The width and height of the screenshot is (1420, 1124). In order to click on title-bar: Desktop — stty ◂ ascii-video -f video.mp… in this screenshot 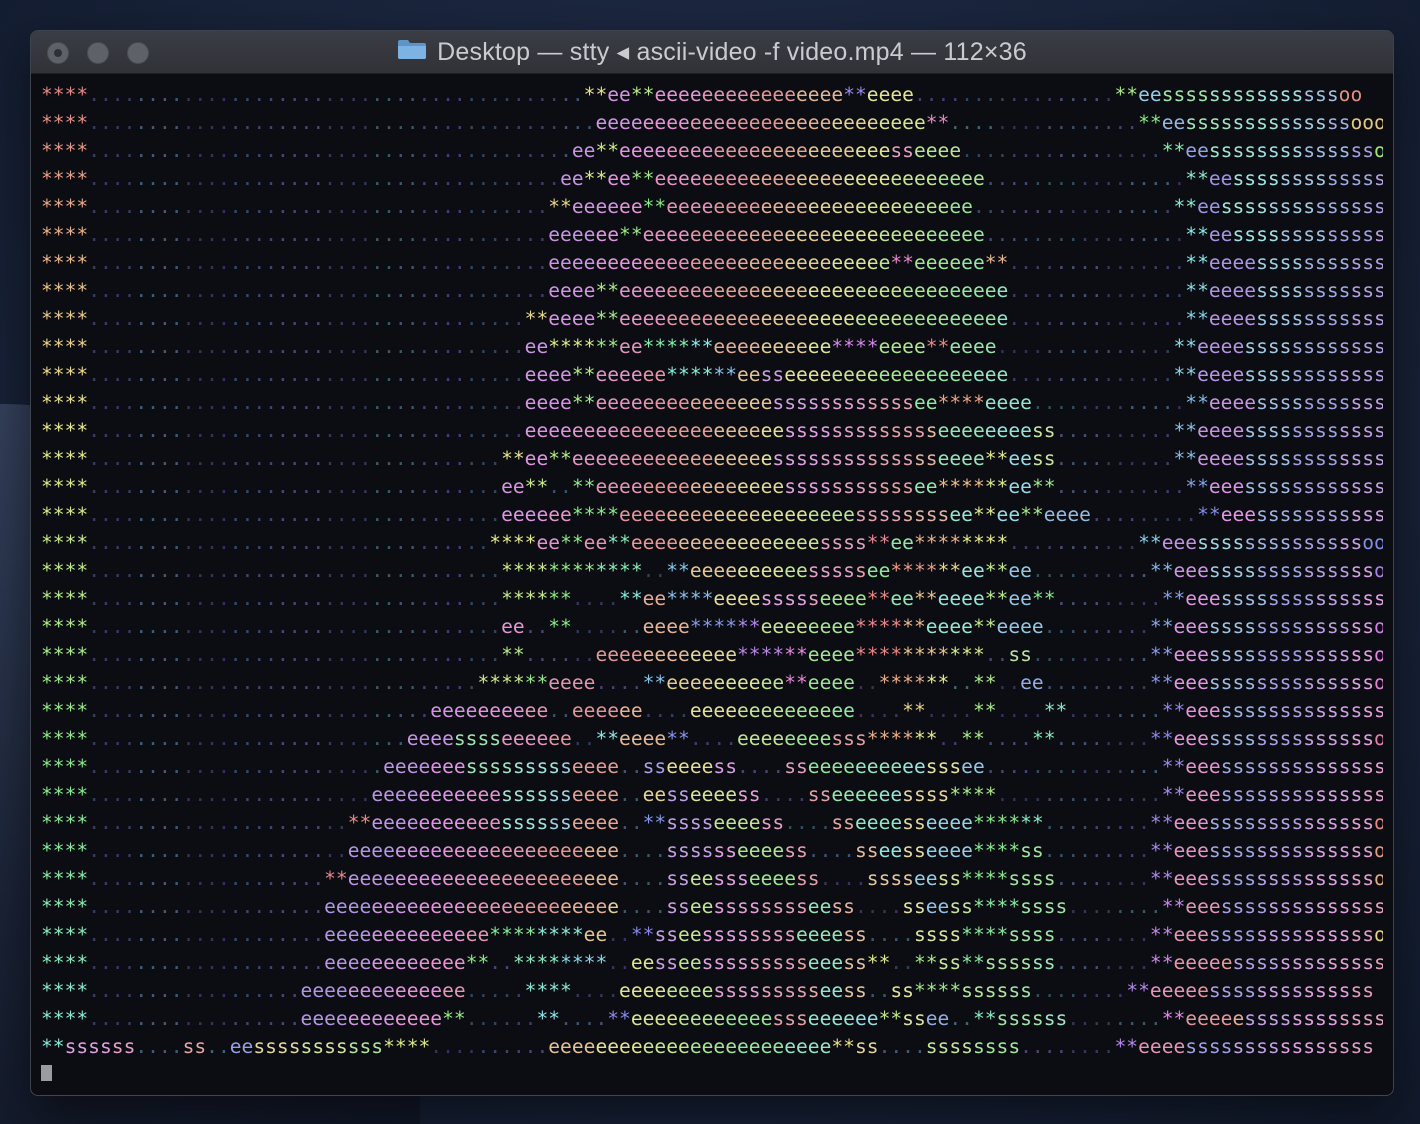, I will do `click(712, 52)`.